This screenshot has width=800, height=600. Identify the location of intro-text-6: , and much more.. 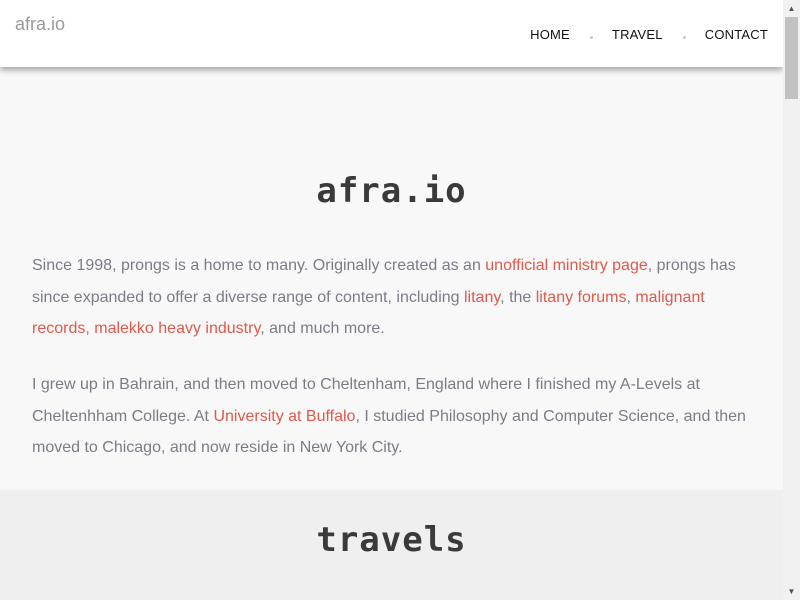
(322, 328).